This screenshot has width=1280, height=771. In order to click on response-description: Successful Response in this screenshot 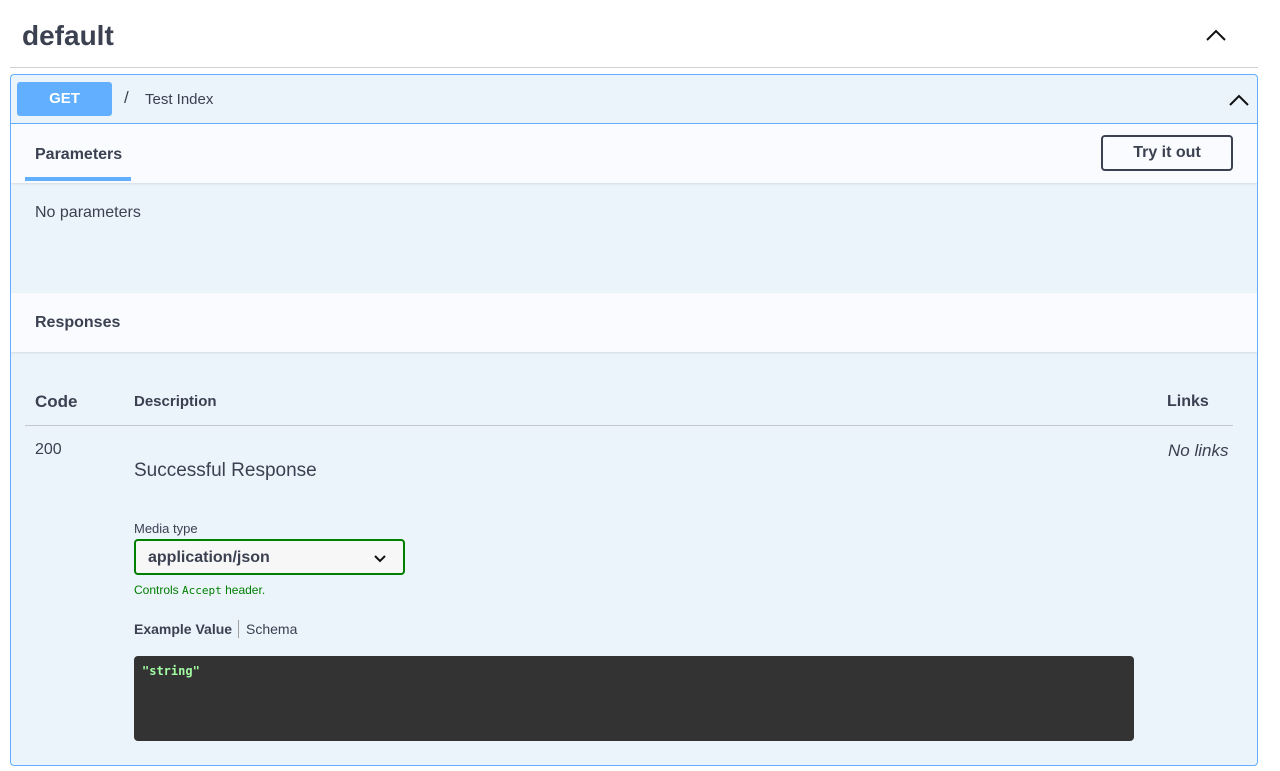, I will do `click(225, 470)`.